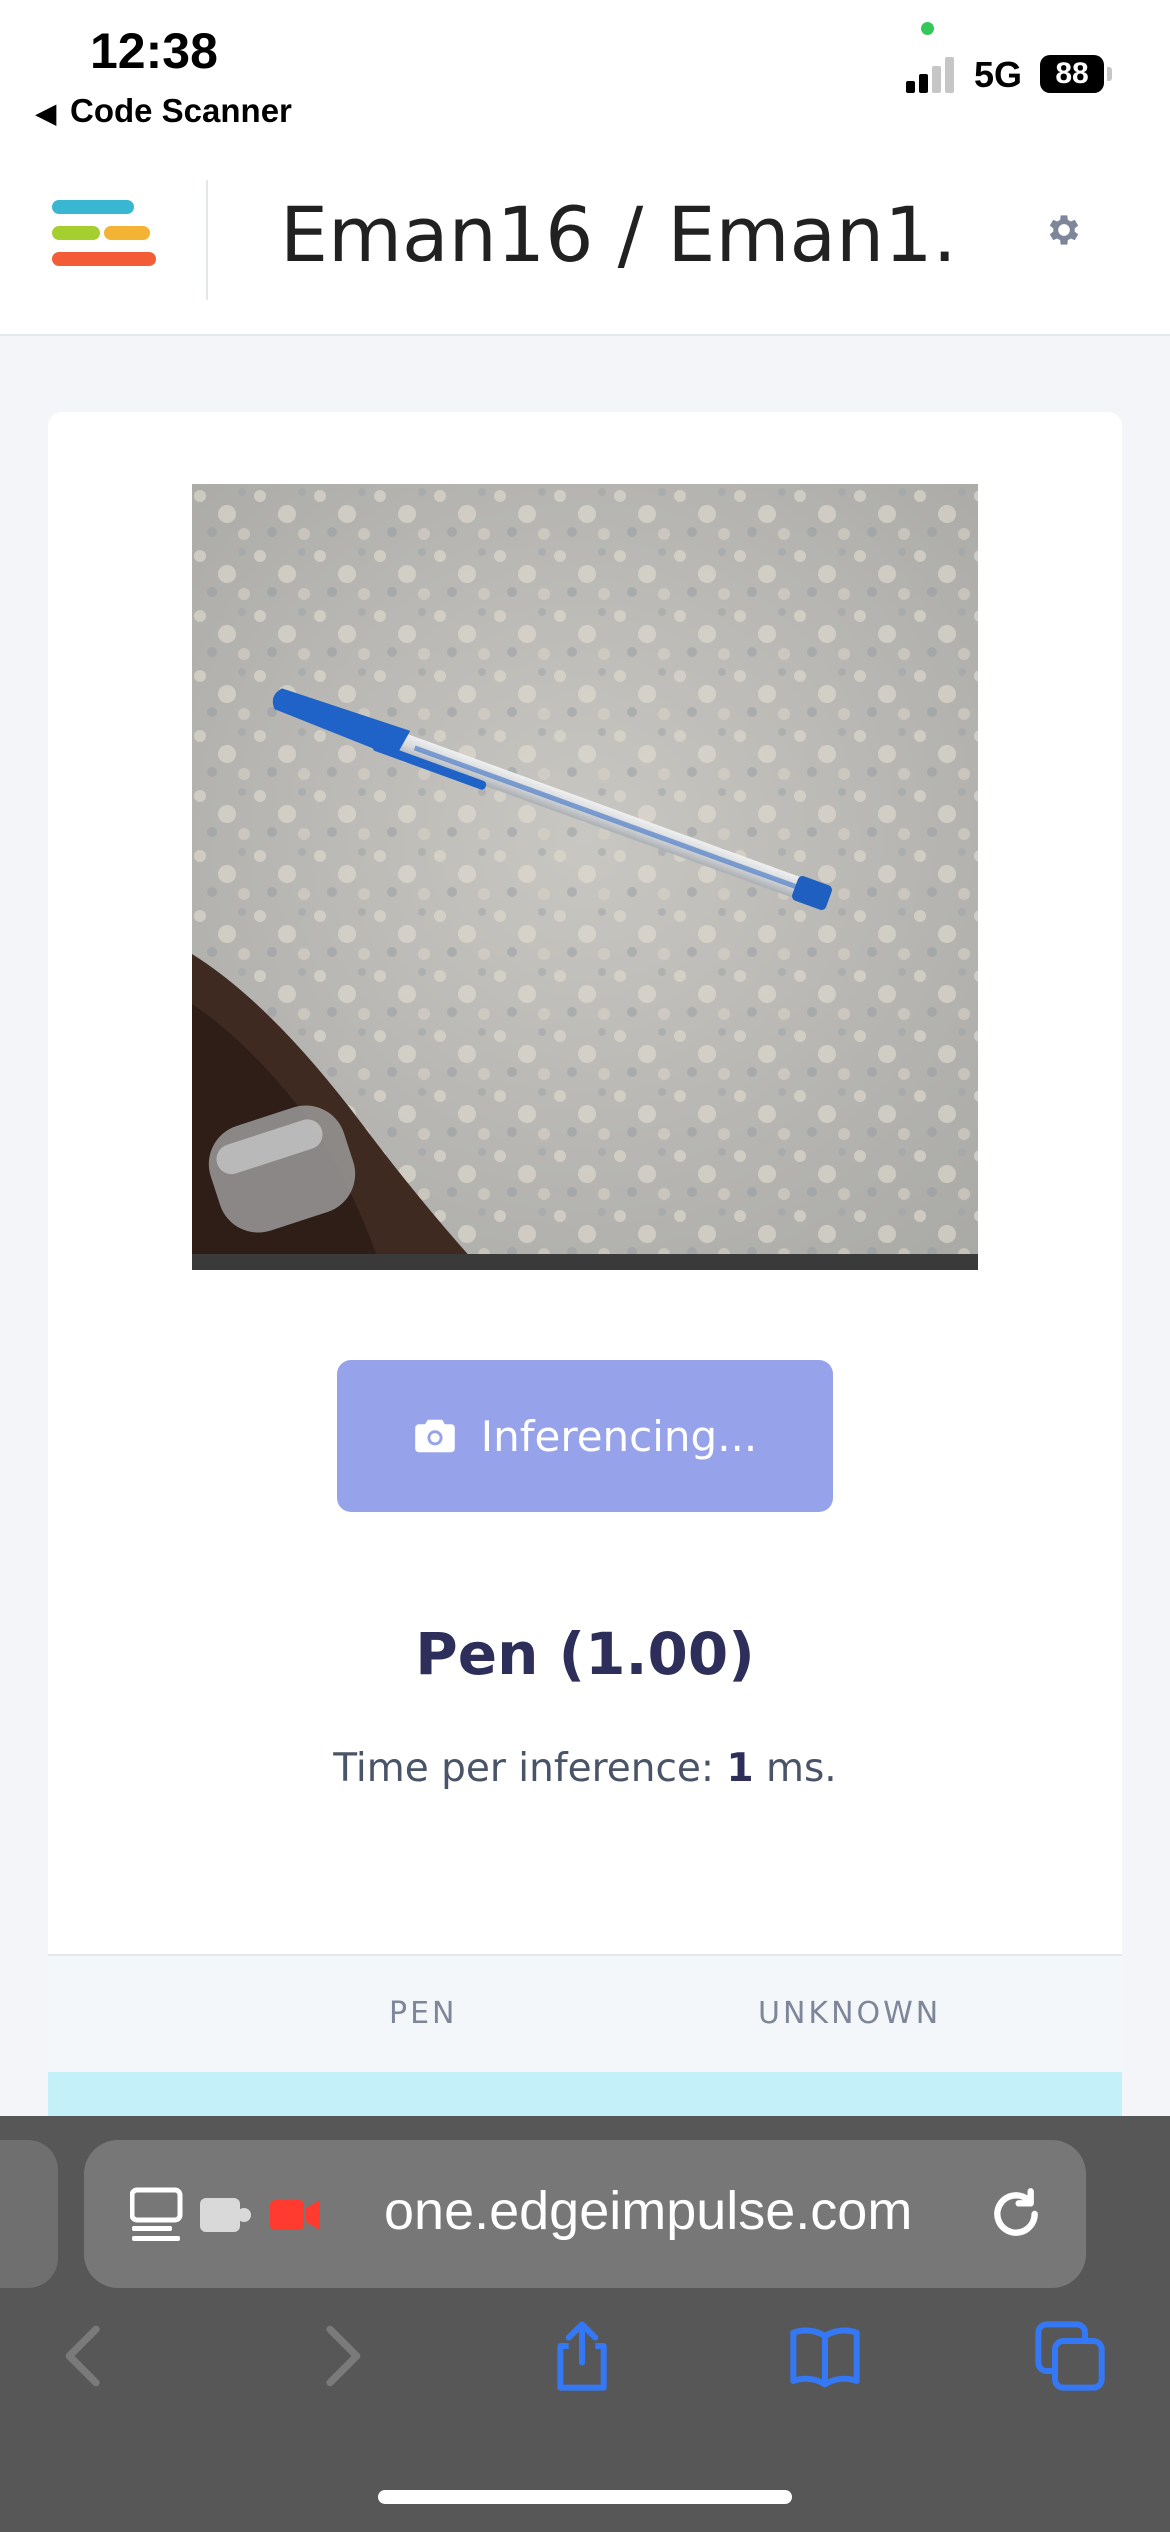 Image resolution: width=1170 pixels, height=2532 pixels. I want to click on back-to-app-link: ◀ Code Scanner, so click(164, 111).